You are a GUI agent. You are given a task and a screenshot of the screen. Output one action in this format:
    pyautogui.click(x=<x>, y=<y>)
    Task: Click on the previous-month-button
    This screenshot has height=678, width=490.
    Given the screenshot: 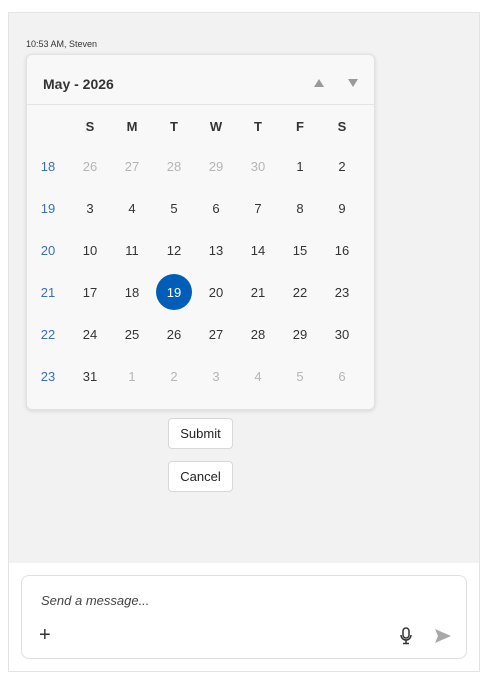 What is the action you would take?
    pyautogui.click(x=319, y=83)
    